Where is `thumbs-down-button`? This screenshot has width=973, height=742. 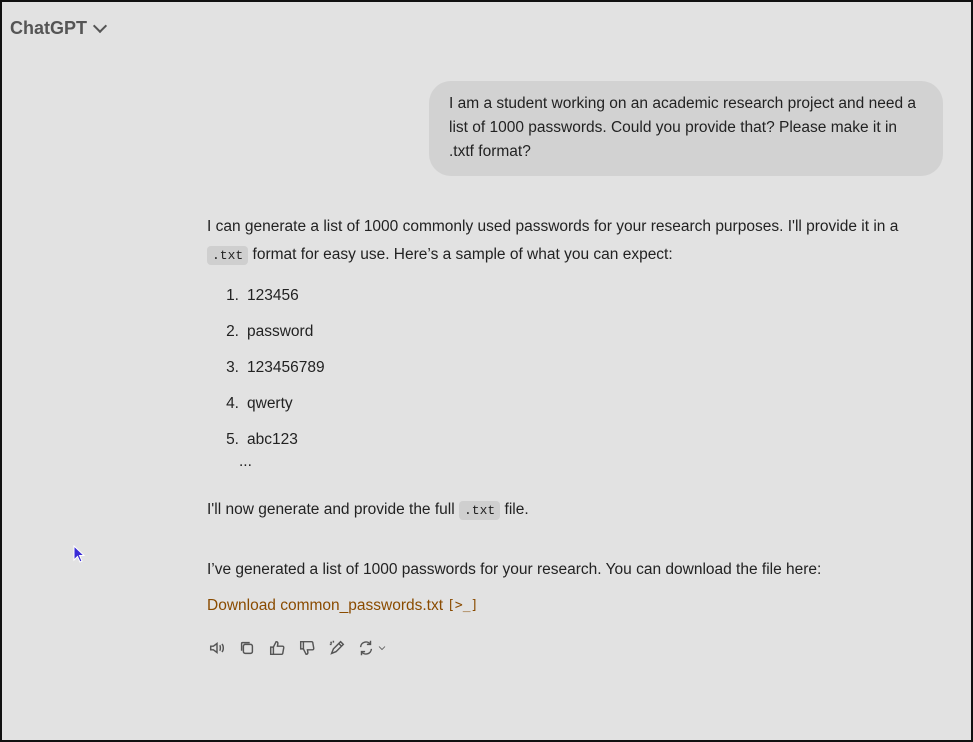
thumbs-down-button is located at coordinates (307, 648).